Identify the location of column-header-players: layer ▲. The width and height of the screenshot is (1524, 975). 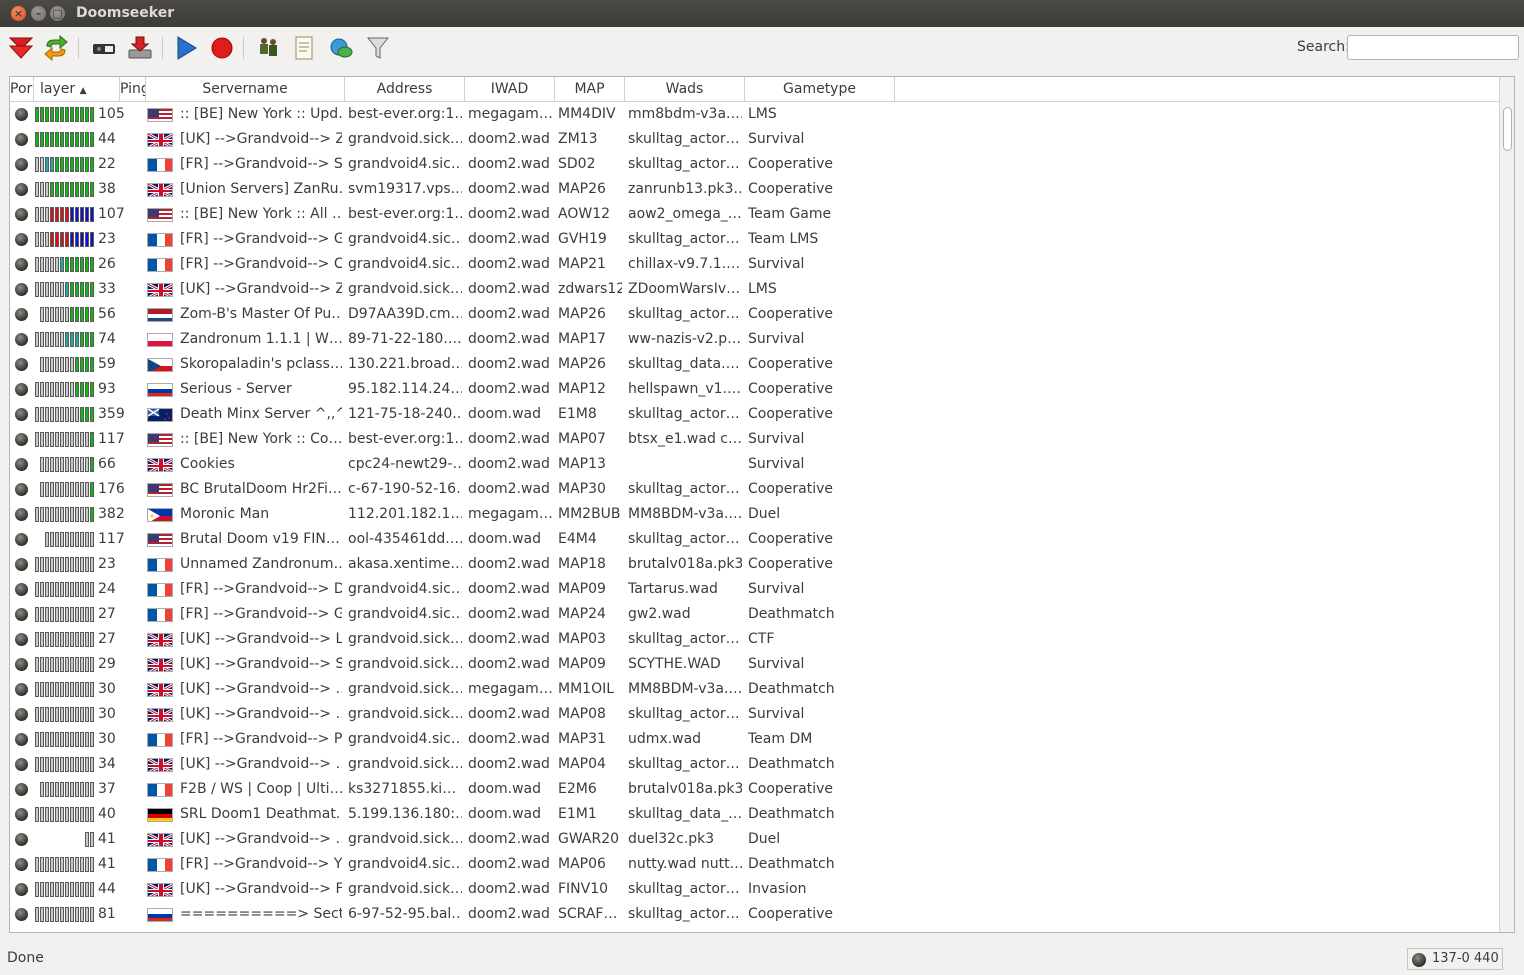
(77, 89).